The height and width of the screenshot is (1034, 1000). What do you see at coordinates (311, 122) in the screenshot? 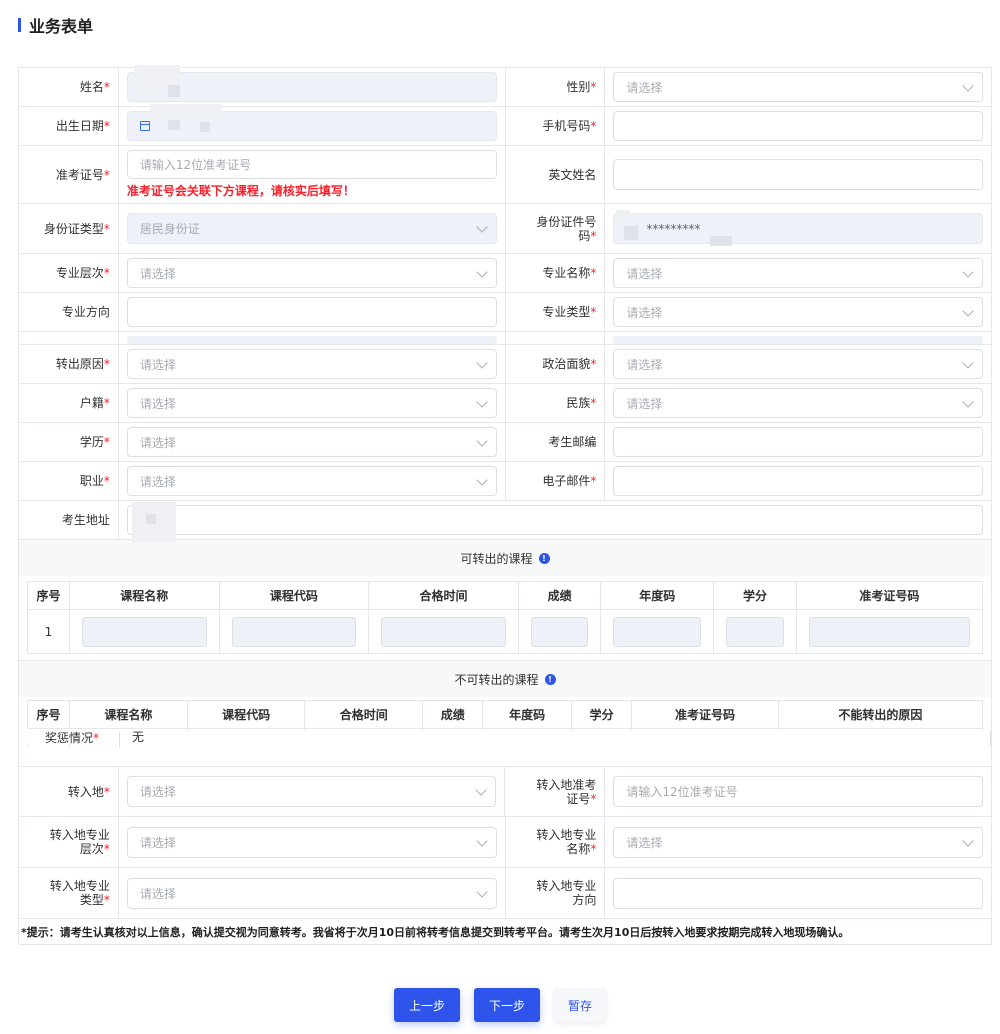
I see `birth-date-picker` at bounding box center [311, 122].